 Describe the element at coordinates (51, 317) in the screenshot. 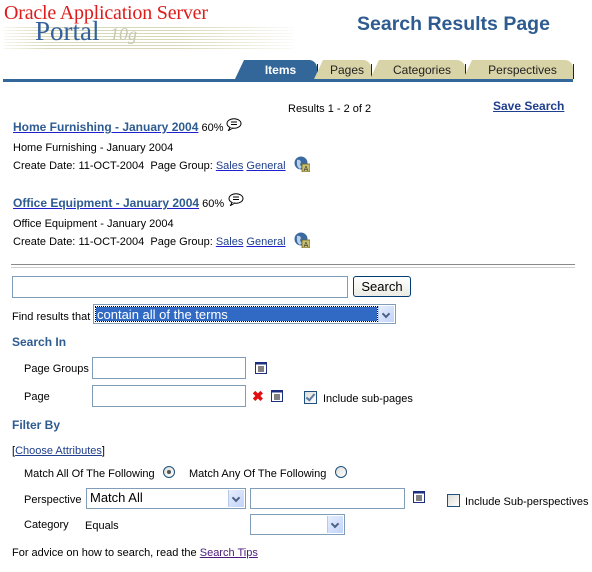

I see `find-results-label: Find results that` at that location.